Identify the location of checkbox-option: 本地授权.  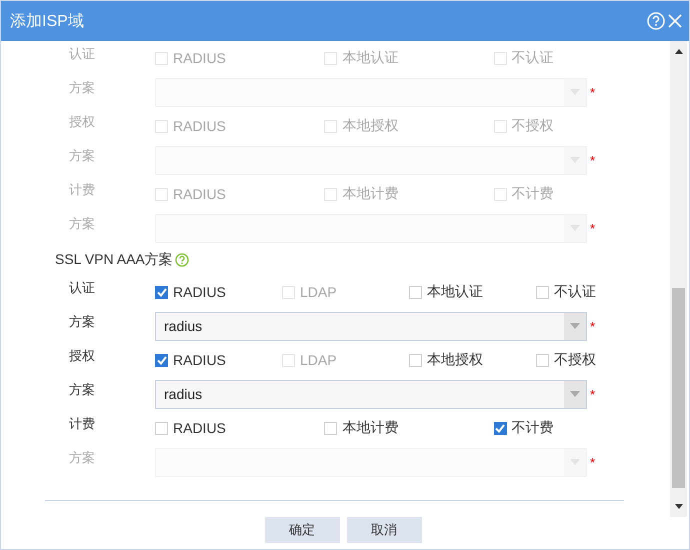
(472, 360).